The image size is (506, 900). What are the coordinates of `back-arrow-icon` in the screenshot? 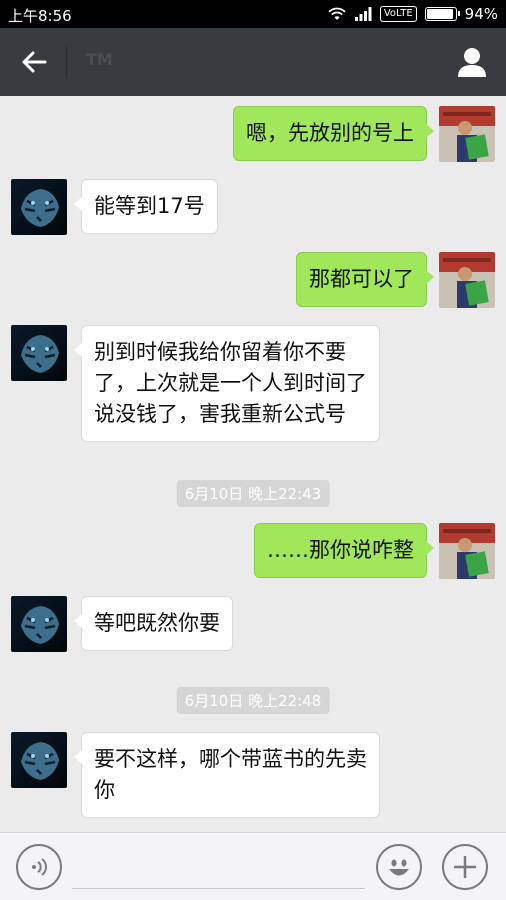 It's located at (34, 62).